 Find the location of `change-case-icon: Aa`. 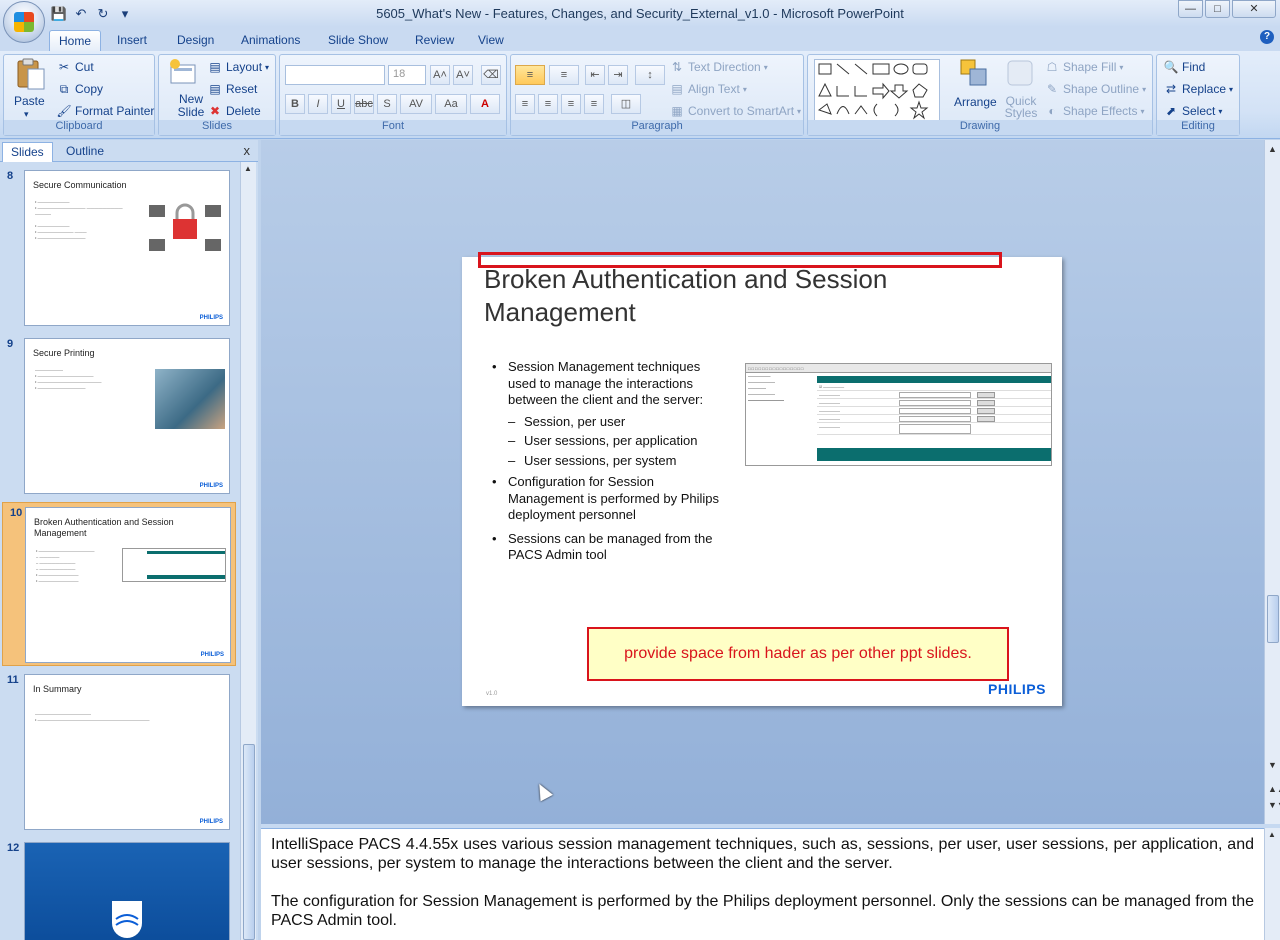

change-case-icon: Aa is located at coordinates (451, 104).